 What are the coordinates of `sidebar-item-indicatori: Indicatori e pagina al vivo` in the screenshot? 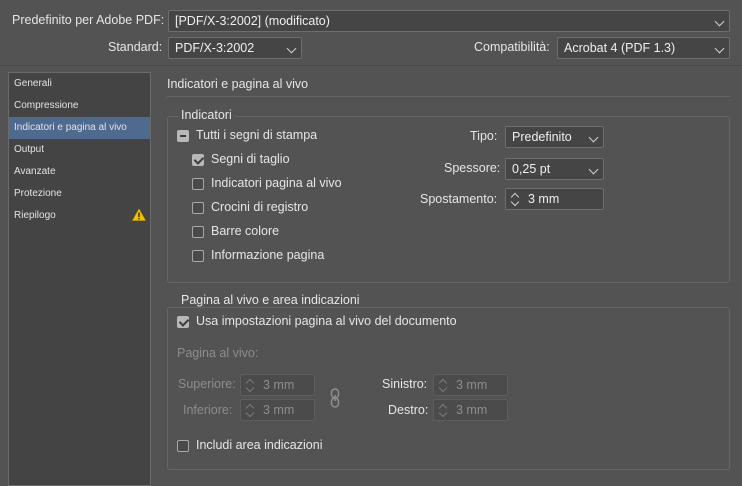 It's located at (79, 128).